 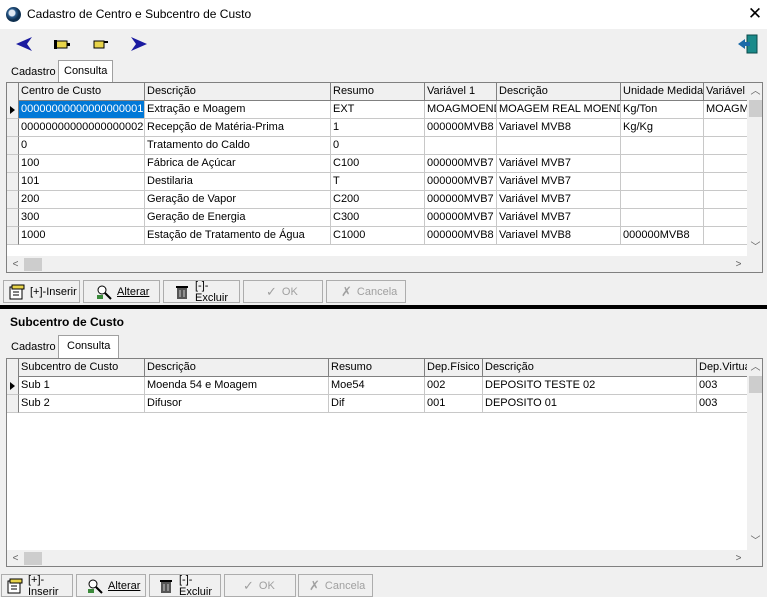 What do you see at coordinates (454, 386) in the screenshot?
I see `table-cell: 002` at bounding box center [454, 386].